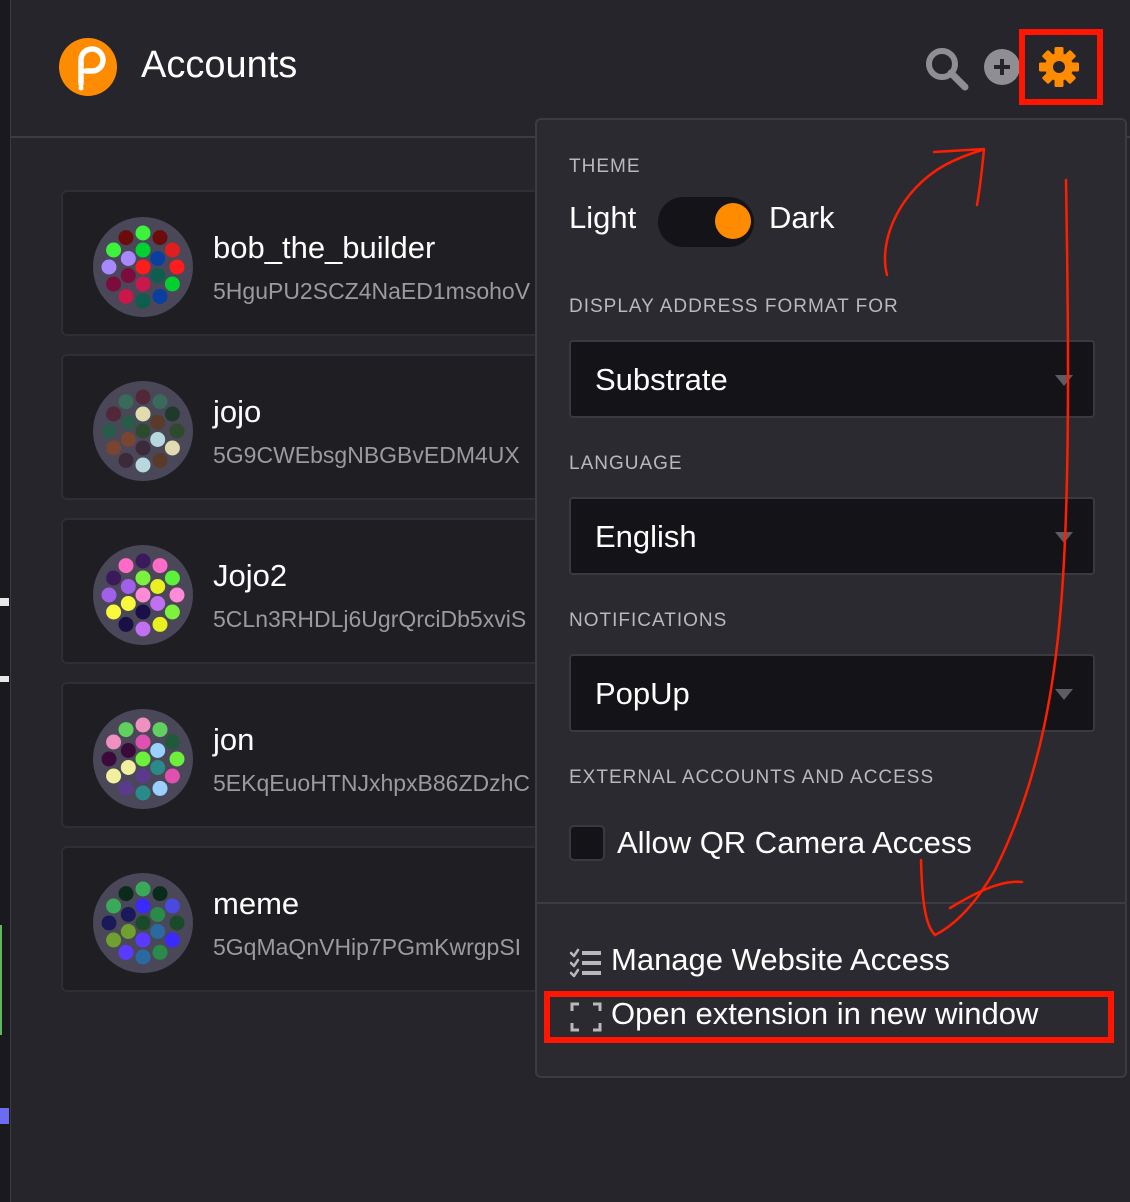  I want to click on camera-access-label: Allow QR Camera Access, so click(794, 843).